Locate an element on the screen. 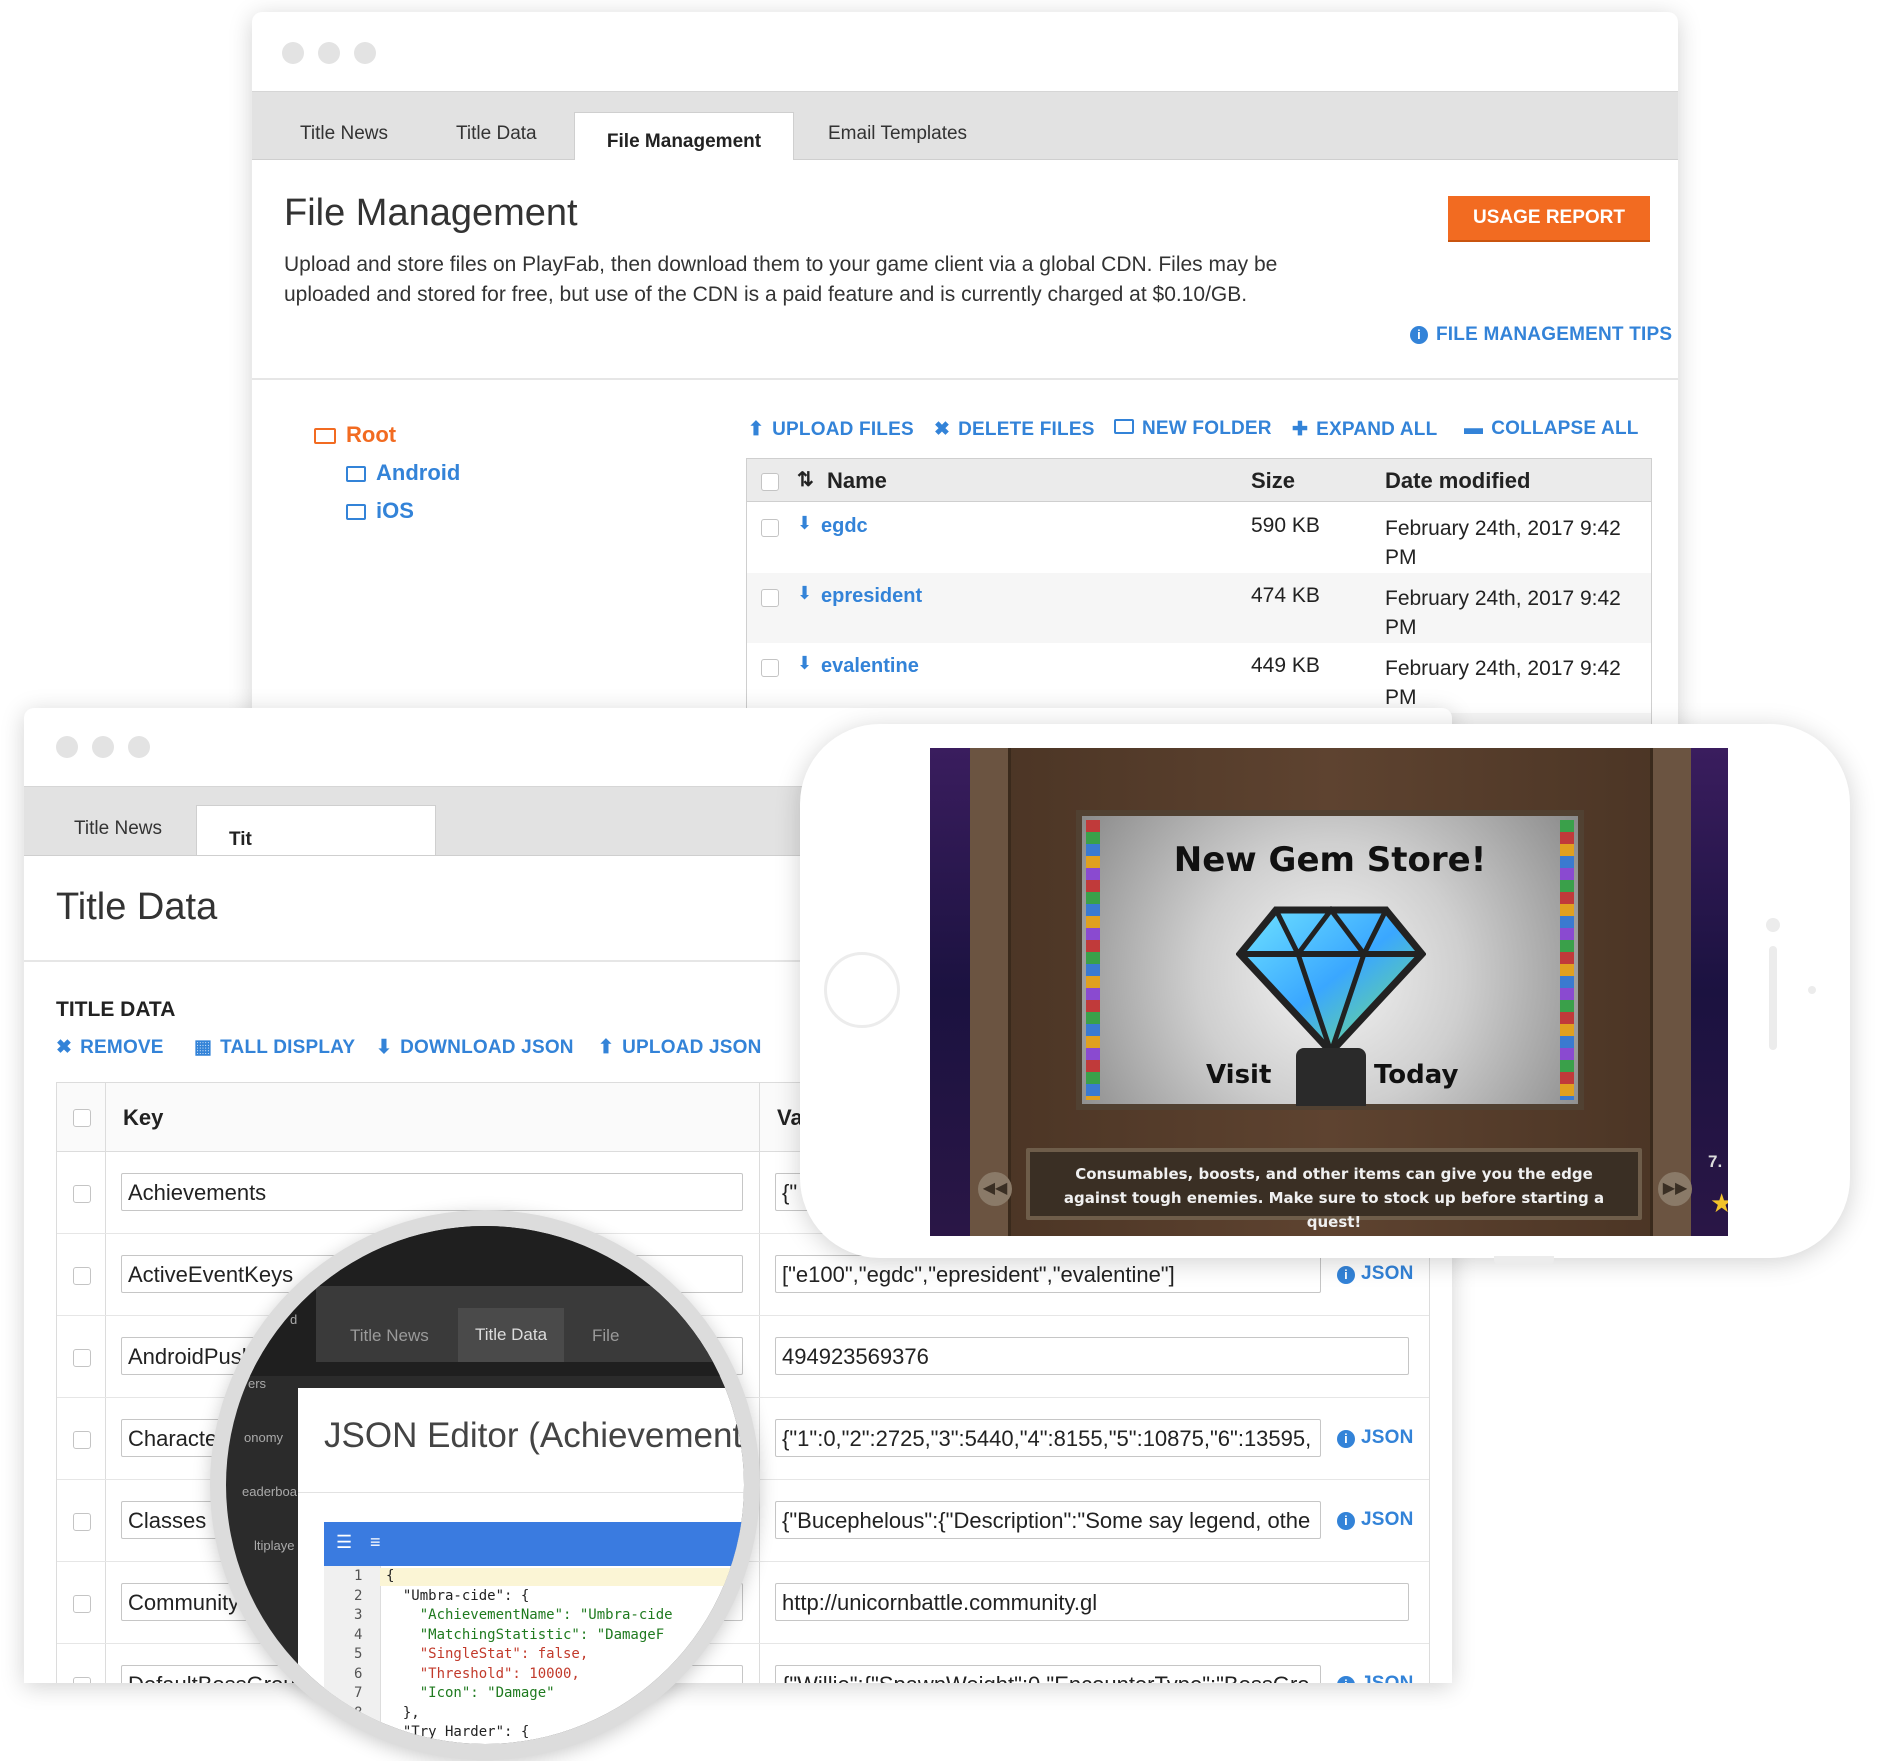 The height and width of the screenshot is (1761, 1878). tall-display-button: ▦ TALL DISPLAY is located at coordinates (274, 1047).